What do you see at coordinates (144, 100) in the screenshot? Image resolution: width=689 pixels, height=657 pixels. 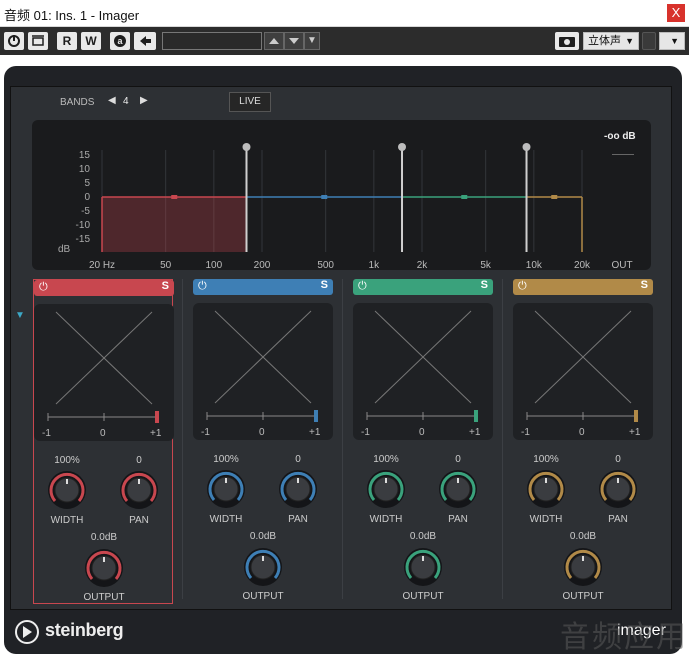 I see `bands-increase-button: ▶` at bounding box center [144, 100].